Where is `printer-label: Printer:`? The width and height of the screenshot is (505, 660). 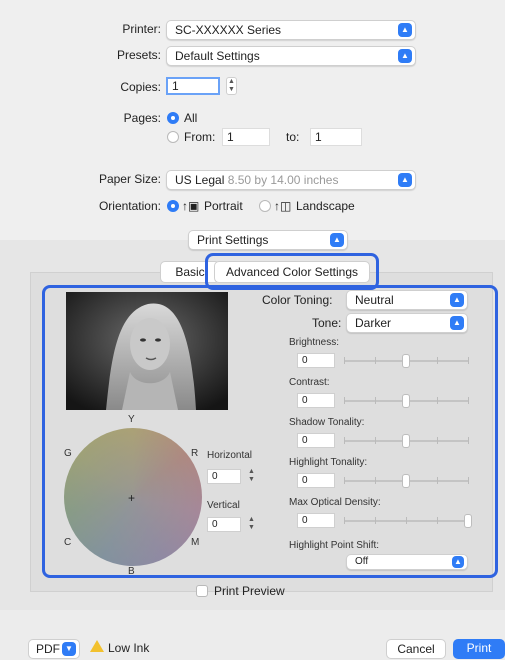
printer-label: Printer: is located at coordinates (141, 29).